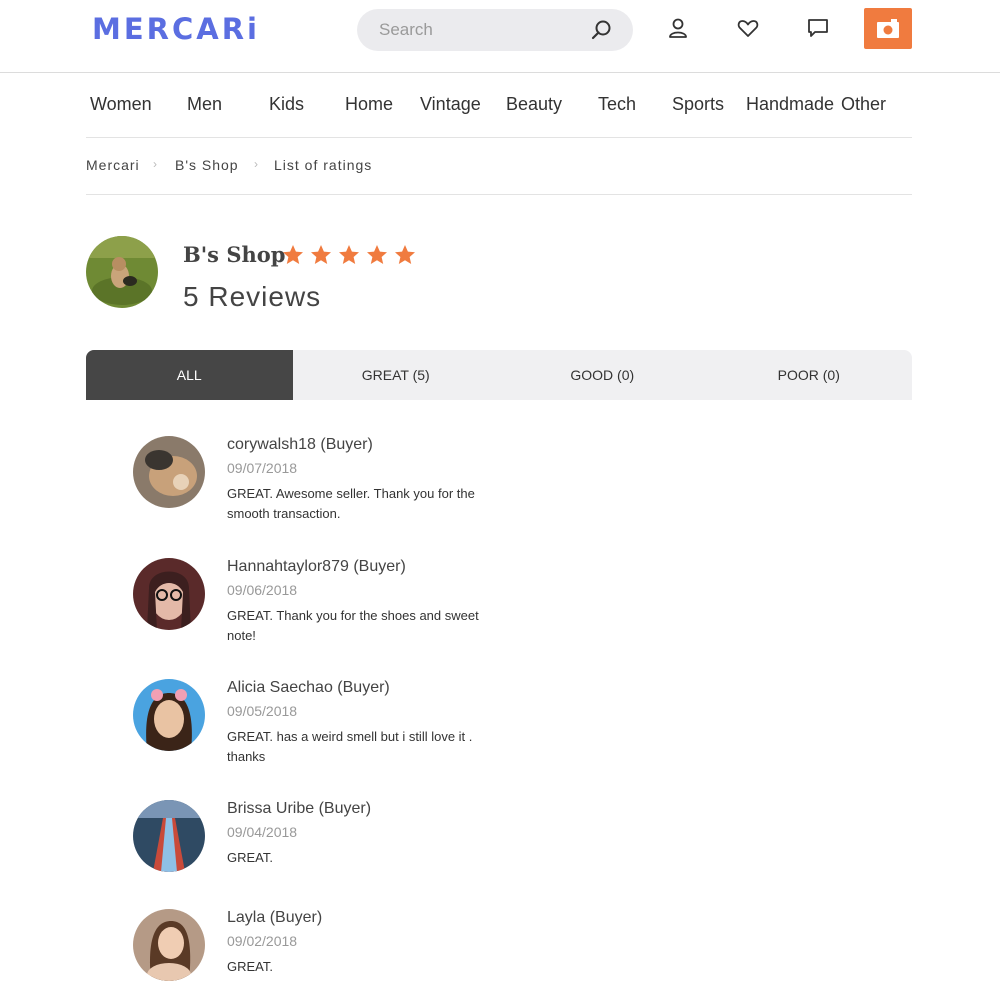 The image size is (1000, 1000). What do you see at coordinates (698, 104) in the screenshot?
I see `category-sports: Sports` at bounding box center [698, 104].